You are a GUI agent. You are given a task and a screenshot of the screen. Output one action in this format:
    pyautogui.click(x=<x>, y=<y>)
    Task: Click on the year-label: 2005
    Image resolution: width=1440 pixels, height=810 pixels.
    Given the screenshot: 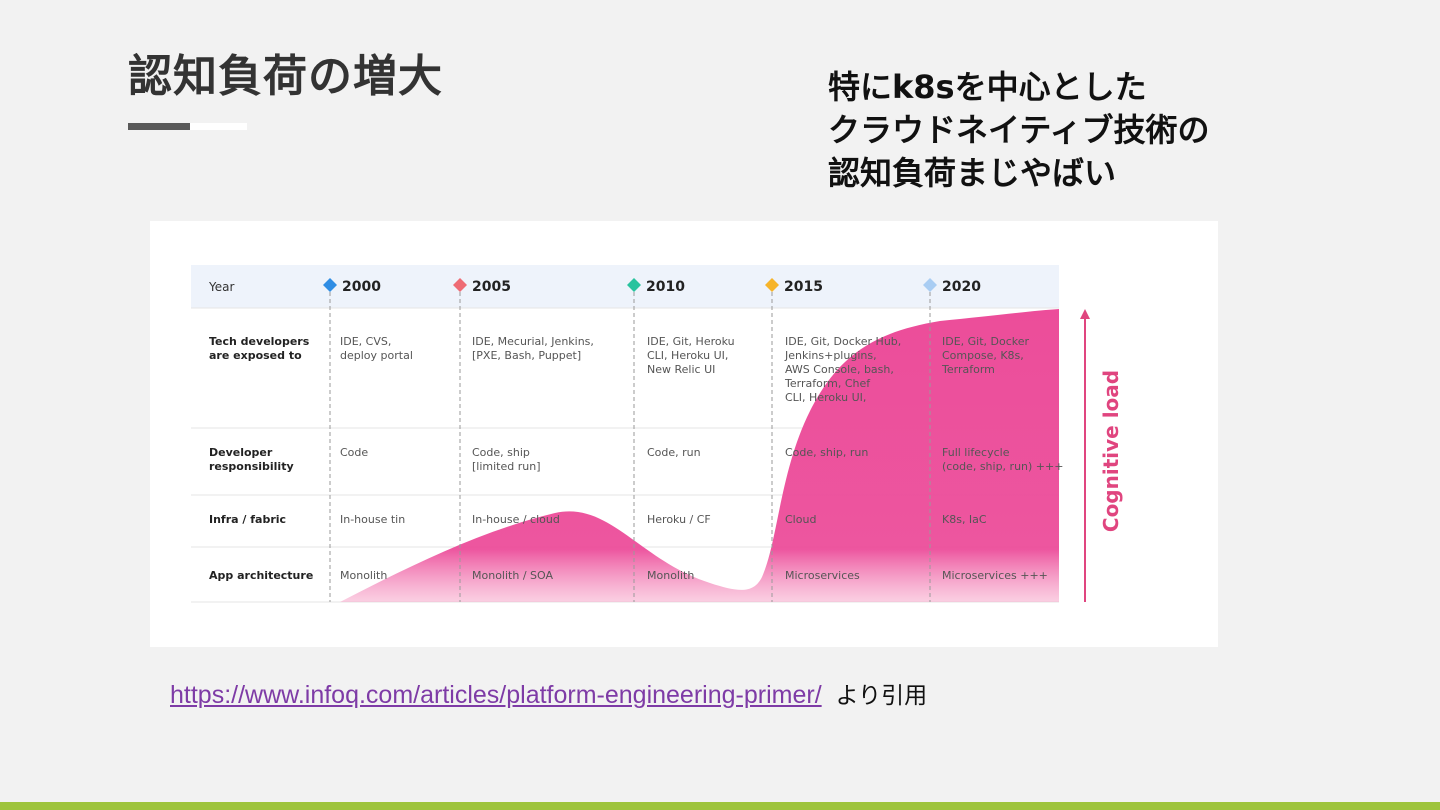 What is the action you would take?
    pyautogui.click(x=491, y=287)
    